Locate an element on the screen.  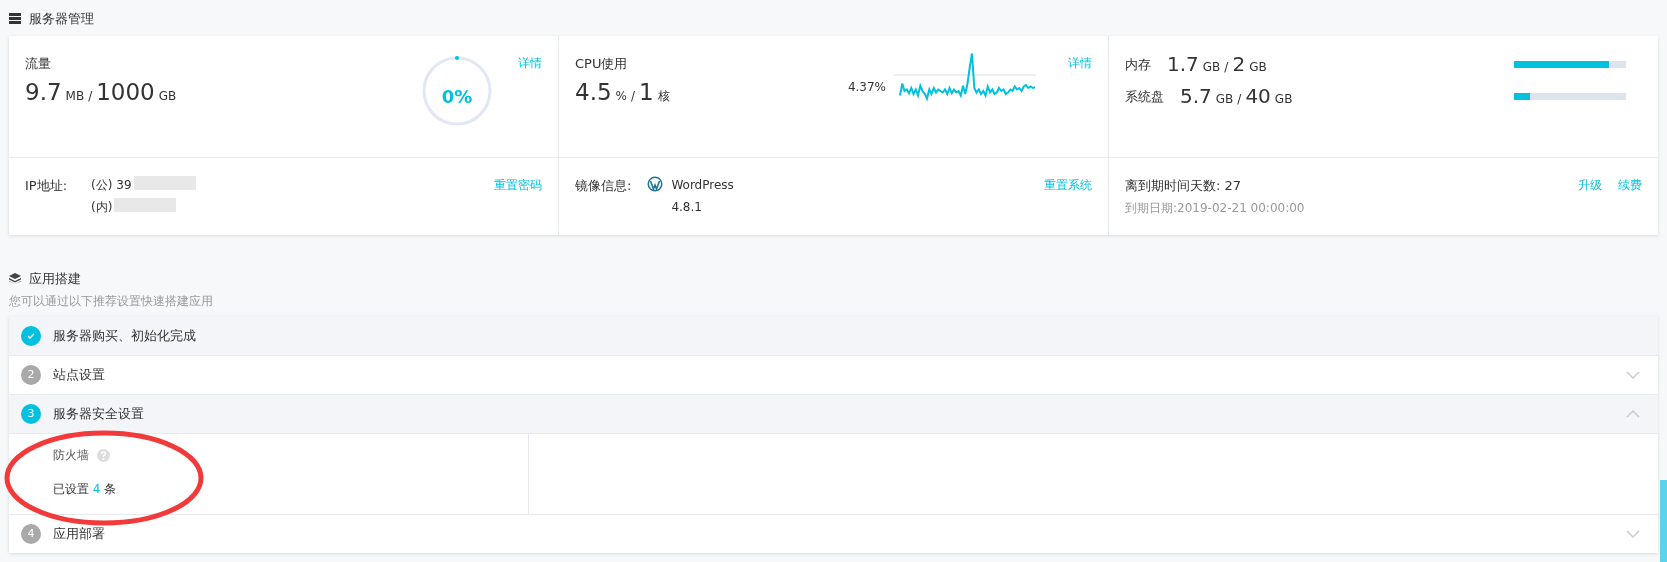
step-row: 3 服务器安全设置 is located at coordinates (833, 413).